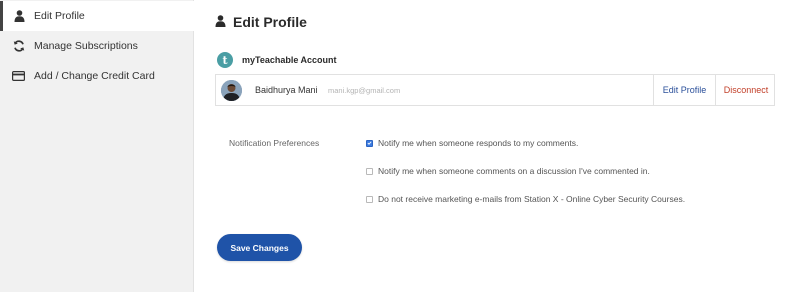 The height and width of the screenshot is (292, 800). Describe the element at coordinates (286, 90) in the screenshot. I see `user-name: Baidhurya Mani` at that location.